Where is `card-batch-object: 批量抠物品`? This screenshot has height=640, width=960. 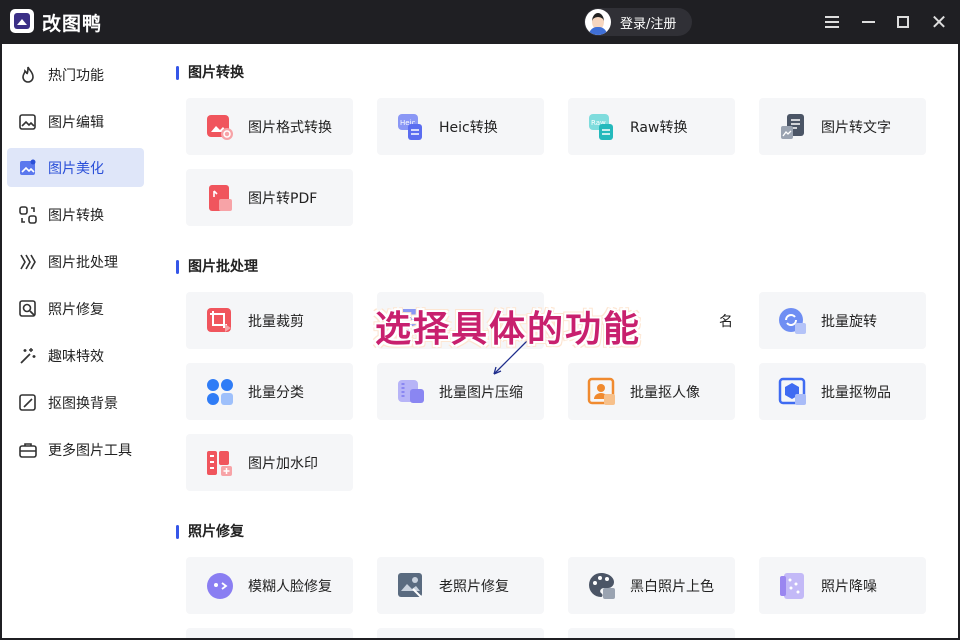
card-batch-object: 批量抠物品 is located at coordinates (842, 391).